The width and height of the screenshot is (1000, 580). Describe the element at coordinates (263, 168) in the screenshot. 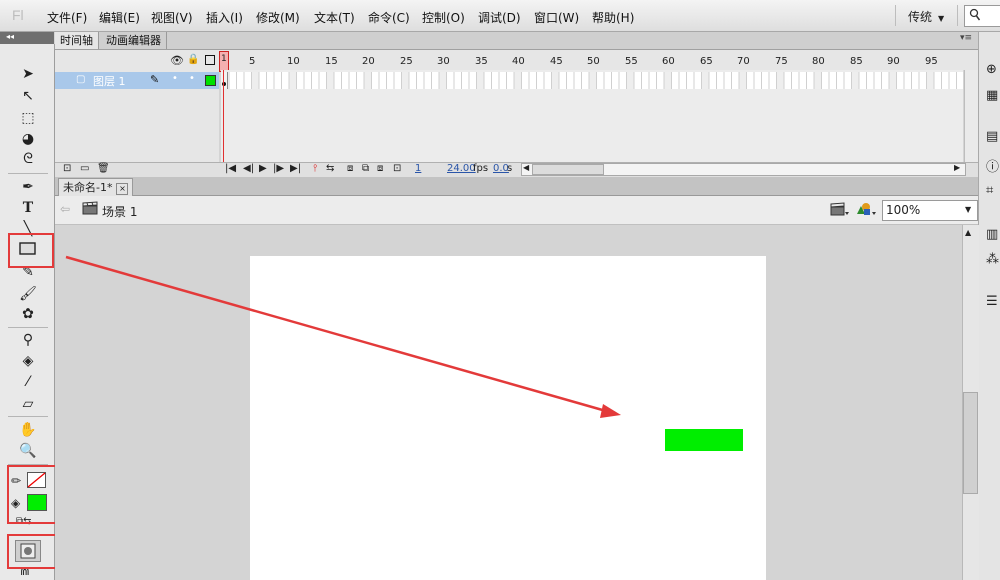

I see `play-icon: ▶` at that location.